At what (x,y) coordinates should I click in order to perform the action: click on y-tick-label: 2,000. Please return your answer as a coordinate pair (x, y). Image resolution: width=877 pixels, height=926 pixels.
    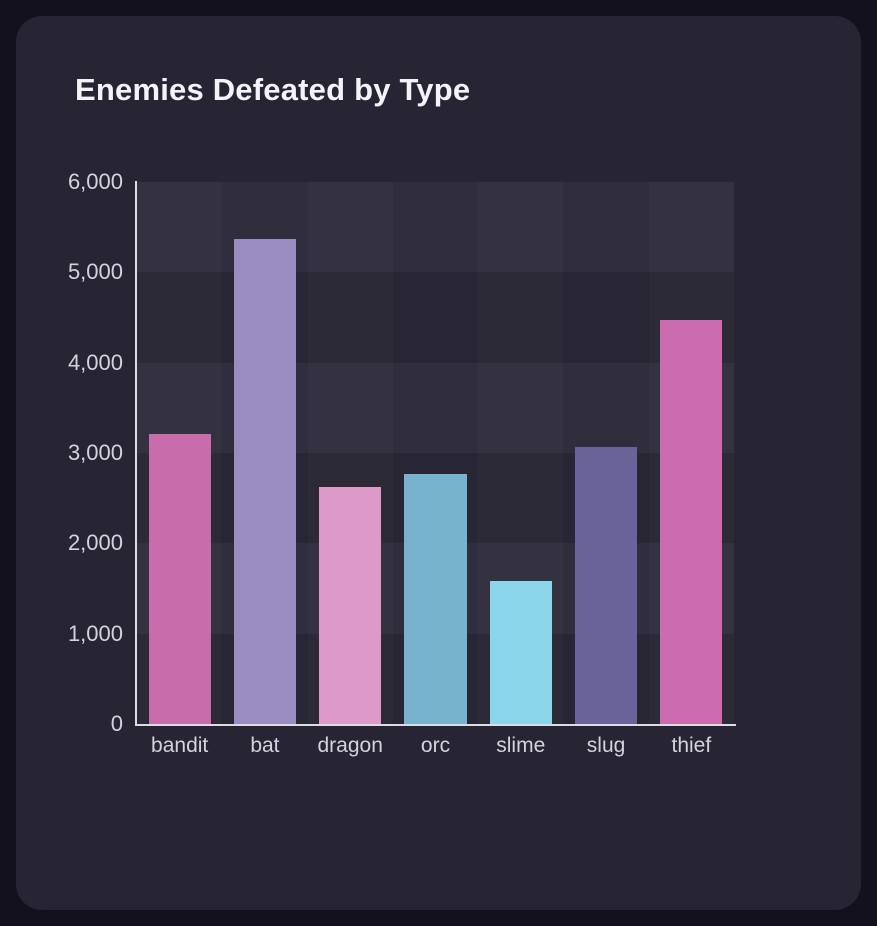
    Looking at the image, I should click on (95, 543).